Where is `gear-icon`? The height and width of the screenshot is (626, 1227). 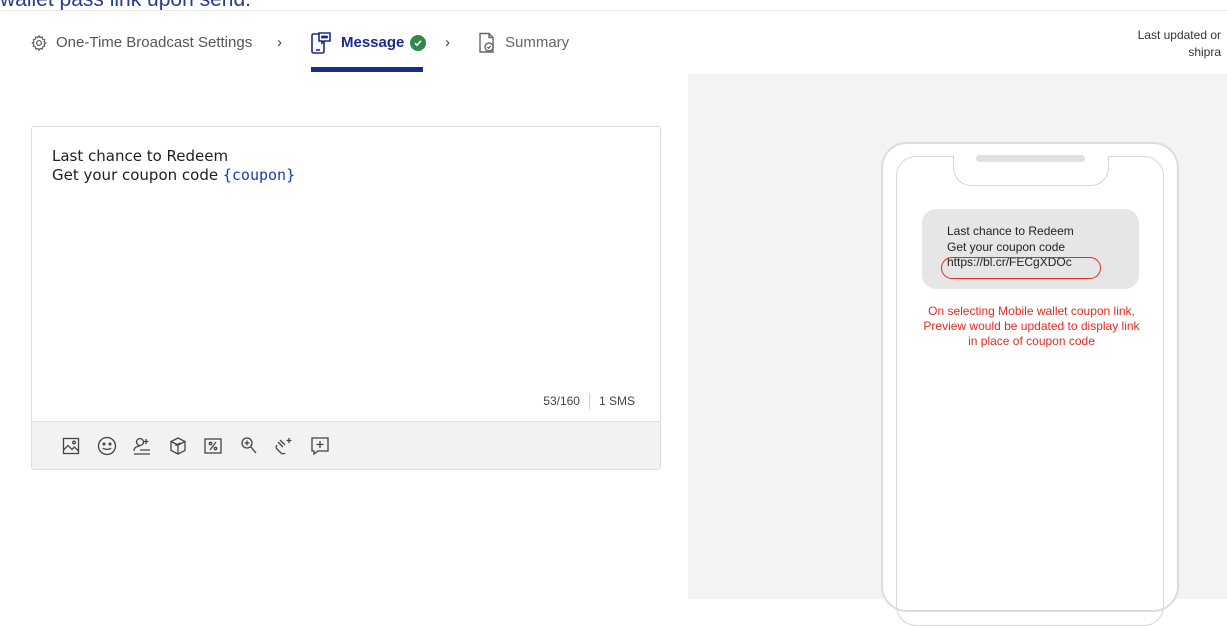 gear-icon is located at coordinates (39, 43).